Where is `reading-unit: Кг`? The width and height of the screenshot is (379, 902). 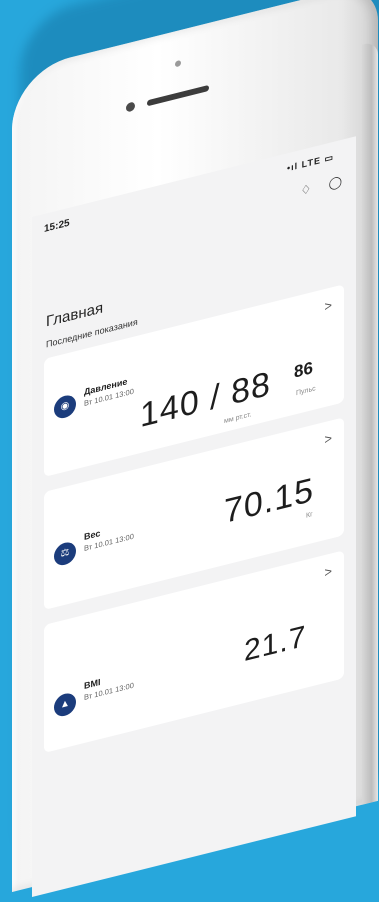 reading-unit: Кг is located at coordinates (309, 515).